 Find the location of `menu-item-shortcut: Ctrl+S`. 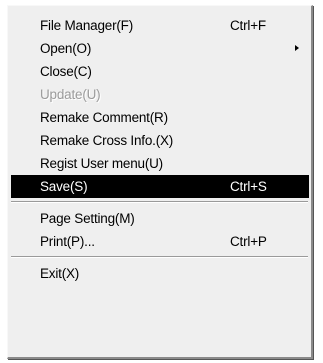

menu-item-shortcut: Ctrl+S is located at coordinates (248, 186).